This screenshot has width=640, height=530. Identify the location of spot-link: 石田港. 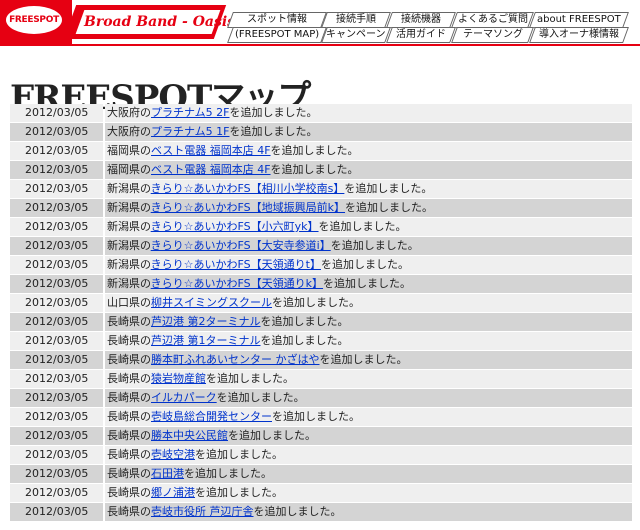
(167, 473).